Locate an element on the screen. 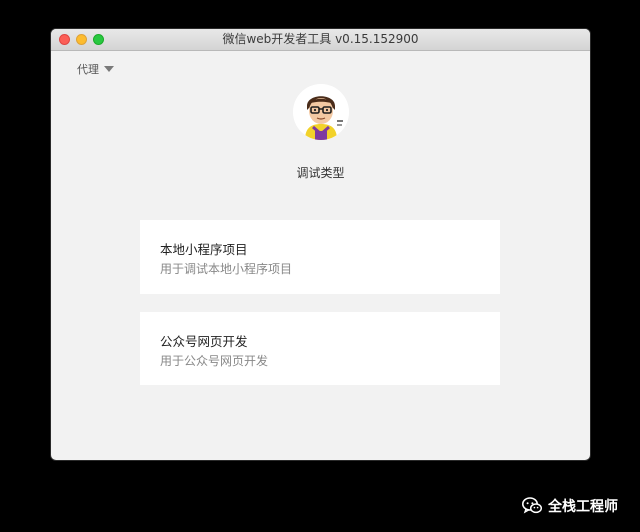  proxy-dropdown: 代理 is located at coordinates (95, 69).